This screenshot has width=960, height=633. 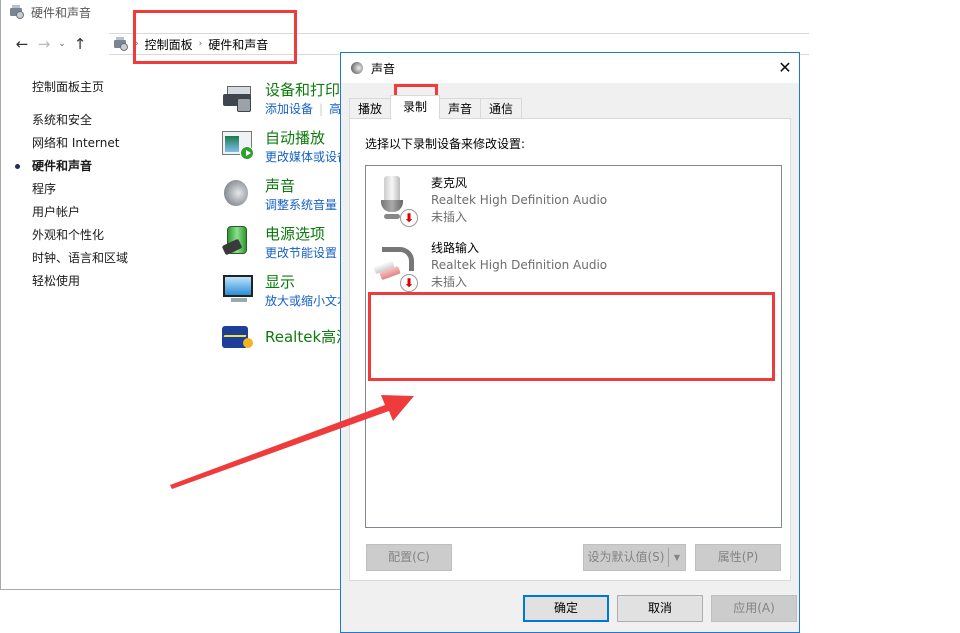 I want to click on sidebar-item-label: 外观和个性化, so click(x=68, y=235).